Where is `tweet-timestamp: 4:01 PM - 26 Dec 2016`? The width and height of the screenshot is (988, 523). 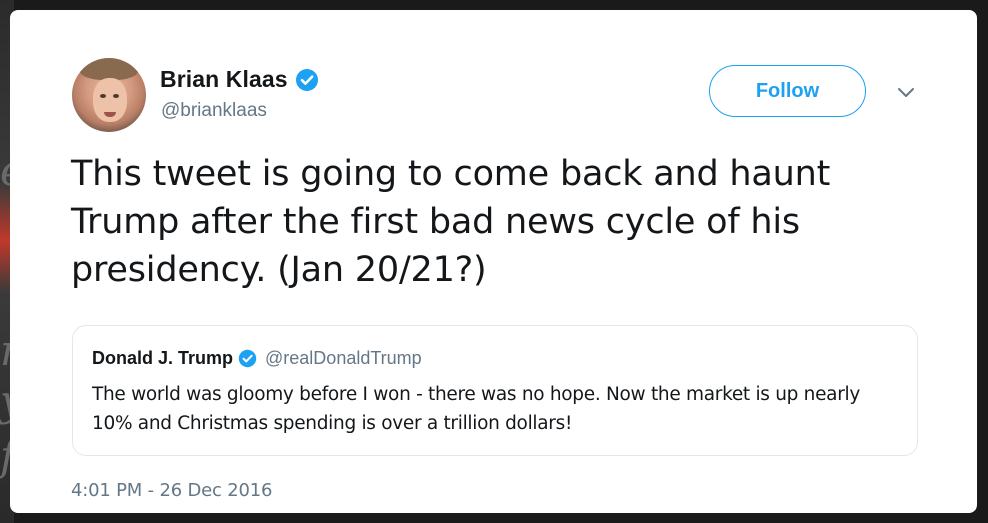
tweet-timestamp: 4:01 PM - 26 Dec 2016 is located at coordinates (171, 490).